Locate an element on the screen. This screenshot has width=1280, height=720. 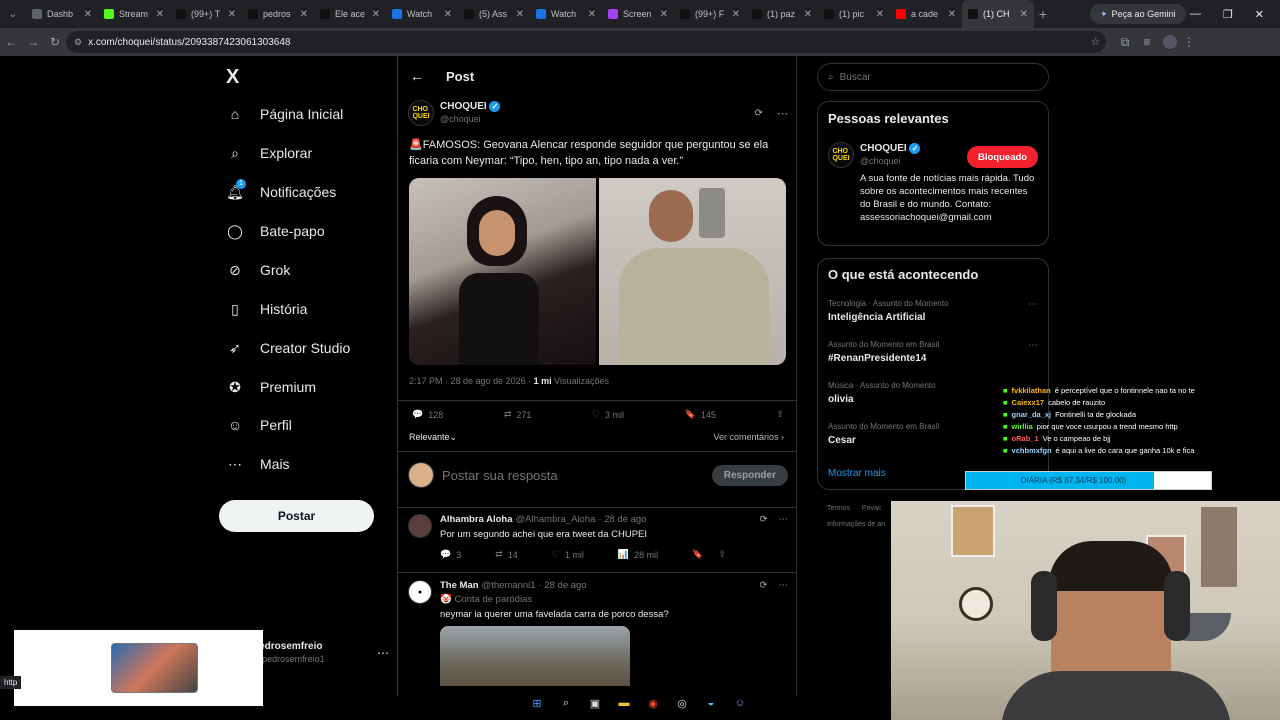
reply-image is located at coordinates (535, 656).